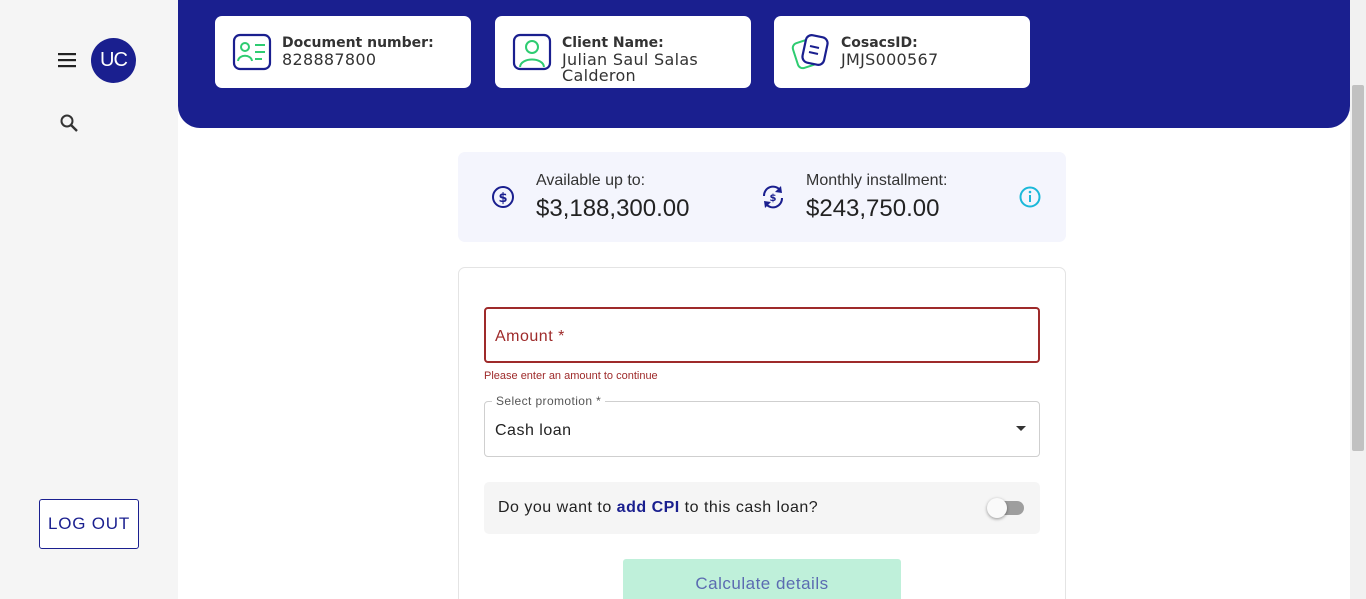  What do you see at coordinates (252, 52) in the screenshot?
I see `id-card-icon` at bounding box center [252, 52].